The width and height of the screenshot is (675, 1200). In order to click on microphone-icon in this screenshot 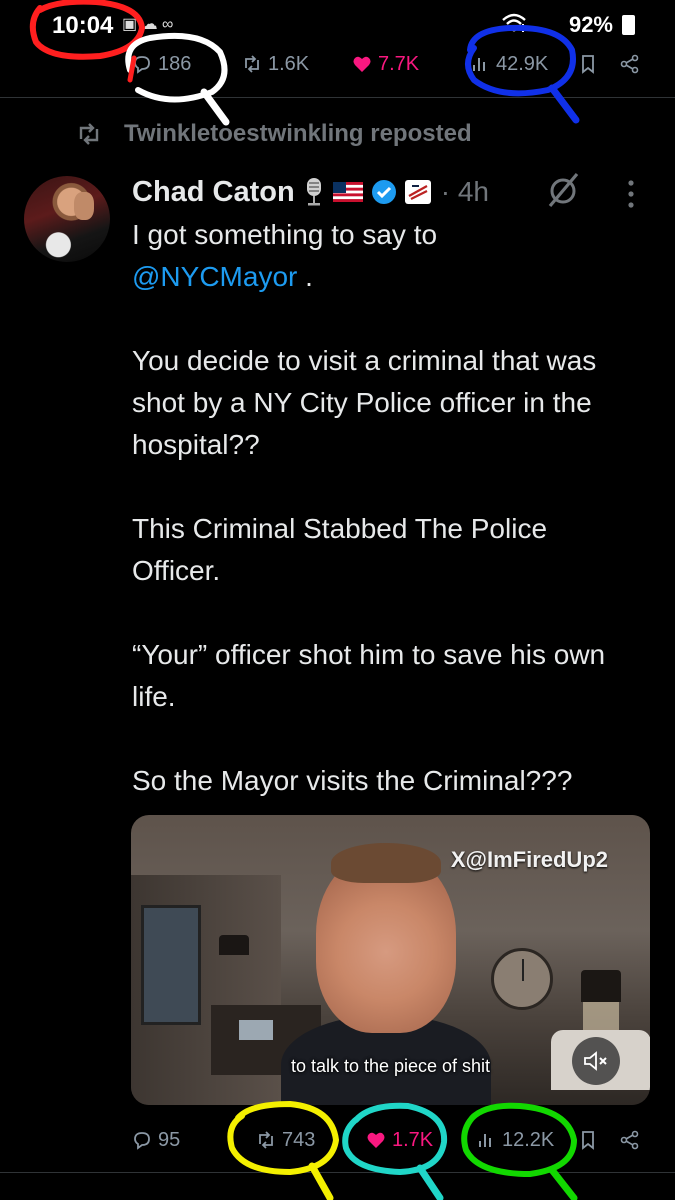, I will do `click(313, 192)`.